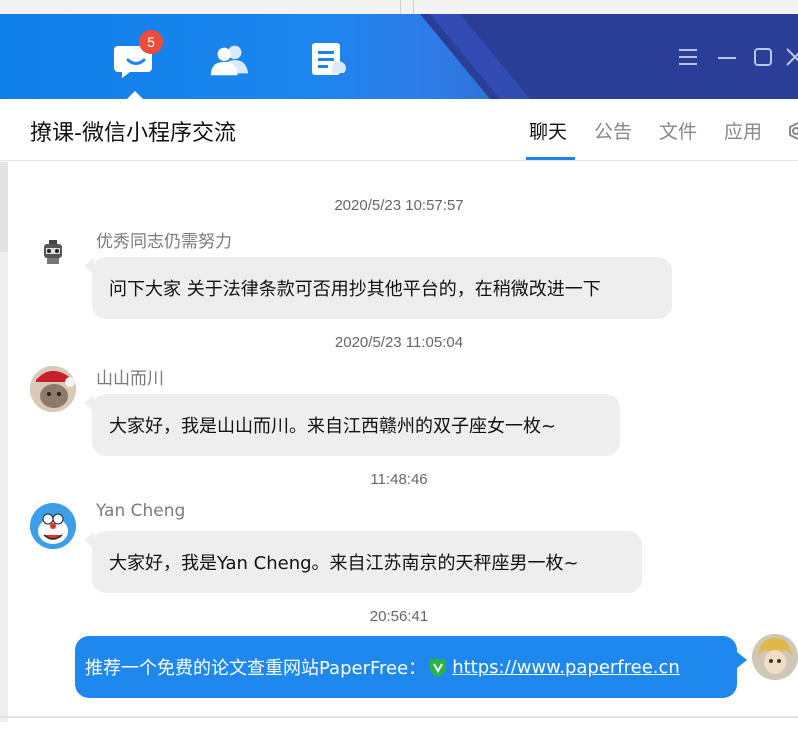 This screenshot has height=729, width=798. I want to click on top-strip, so click(399, 7).